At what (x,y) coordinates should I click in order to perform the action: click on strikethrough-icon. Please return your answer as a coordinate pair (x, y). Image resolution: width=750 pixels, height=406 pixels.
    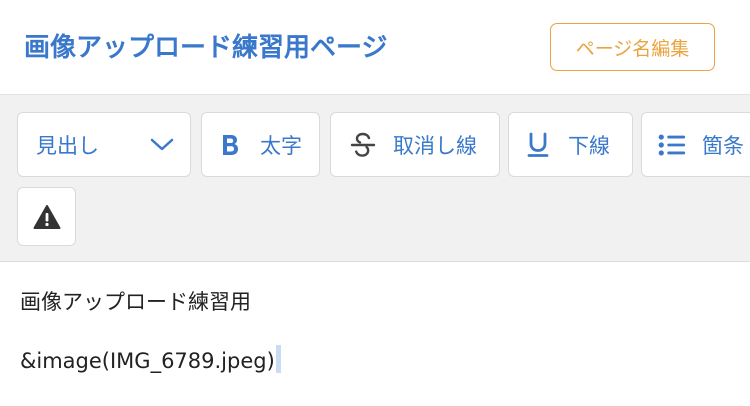
    Looking at the image, I should click on (363, 145).